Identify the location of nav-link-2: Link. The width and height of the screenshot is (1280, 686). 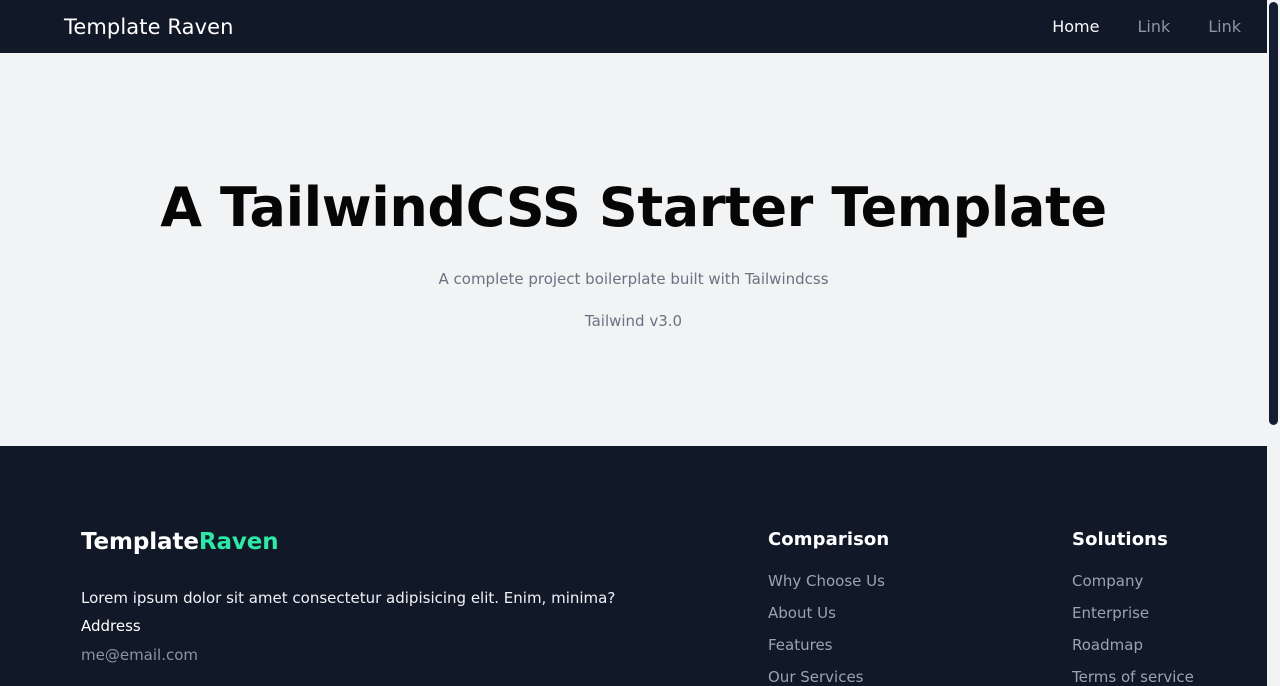
(1224, 26).